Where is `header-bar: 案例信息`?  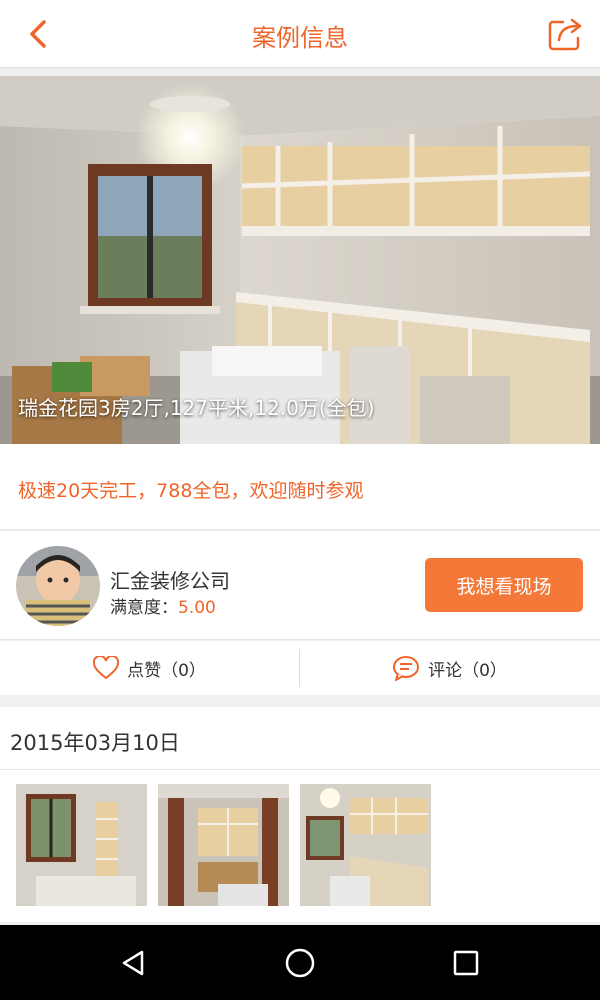 header-bar: 案例信息 is located at coordinates (300, 34).